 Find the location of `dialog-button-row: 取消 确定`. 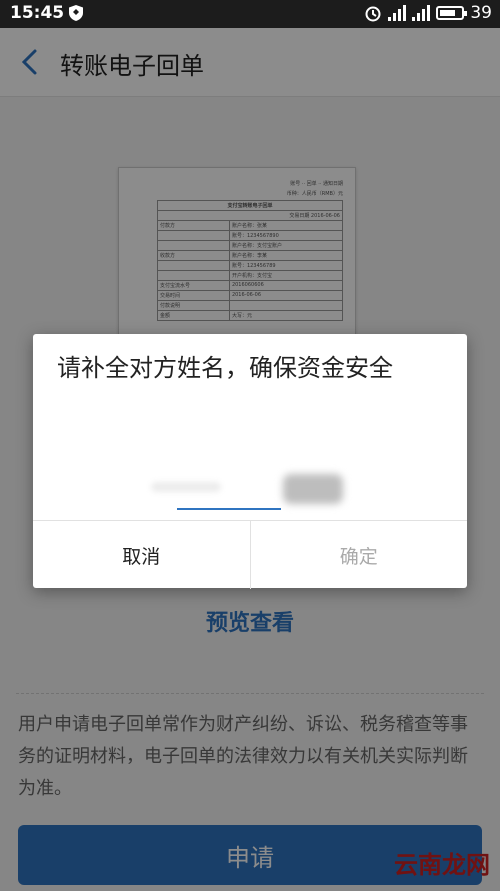

dialog-button-row: 取消 确定 is located at coordinates (250, 554).